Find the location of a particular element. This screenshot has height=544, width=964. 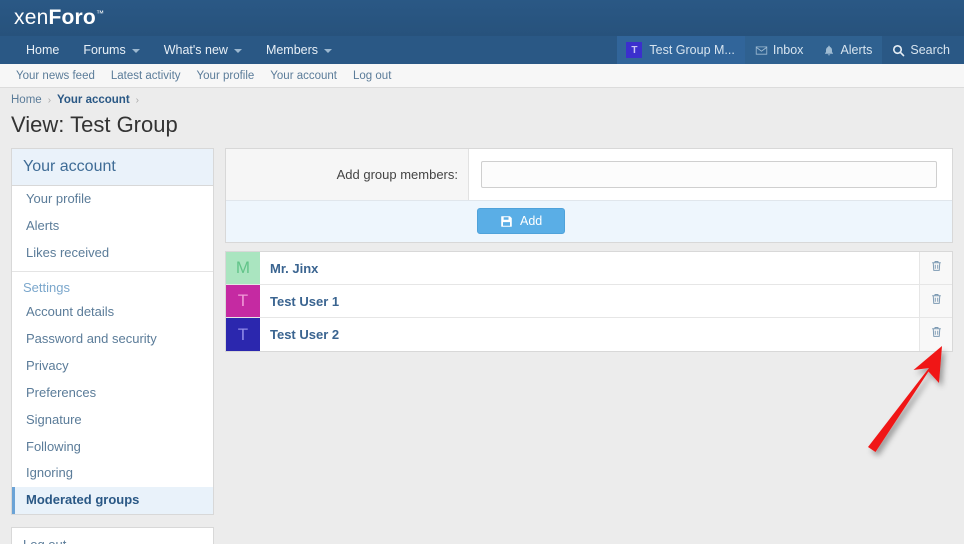

add-members-label-cell: Add group members: is located at coordinates (347, 174).